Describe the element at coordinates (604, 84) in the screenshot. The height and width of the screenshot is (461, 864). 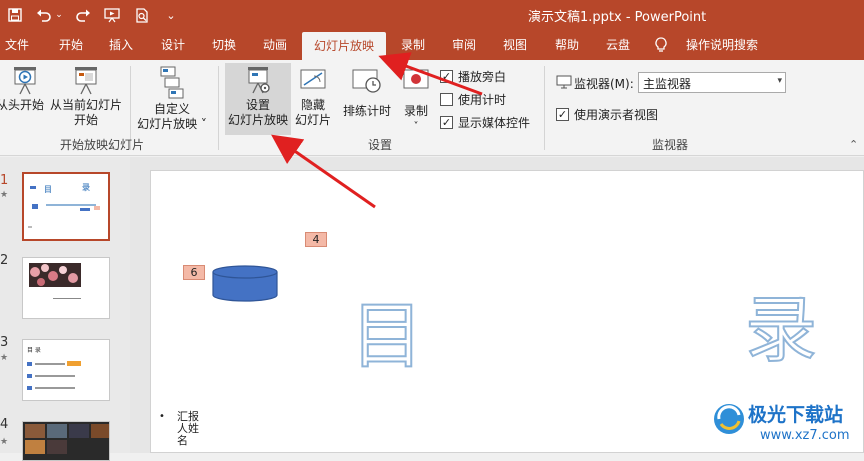
I see `monitor-label: 监视器(M):` at that location.